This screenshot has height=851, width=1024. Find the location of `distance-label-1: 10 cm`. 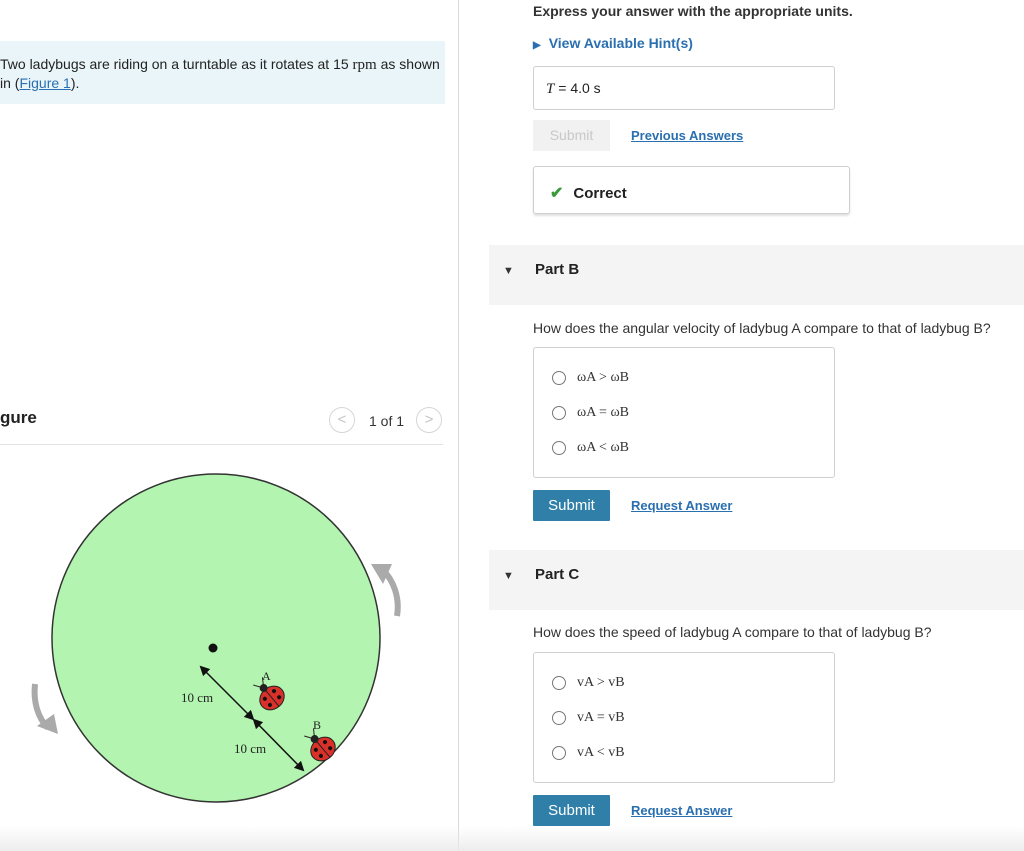

distance-label-1: 10 cm is located at coordinates (197, 697).